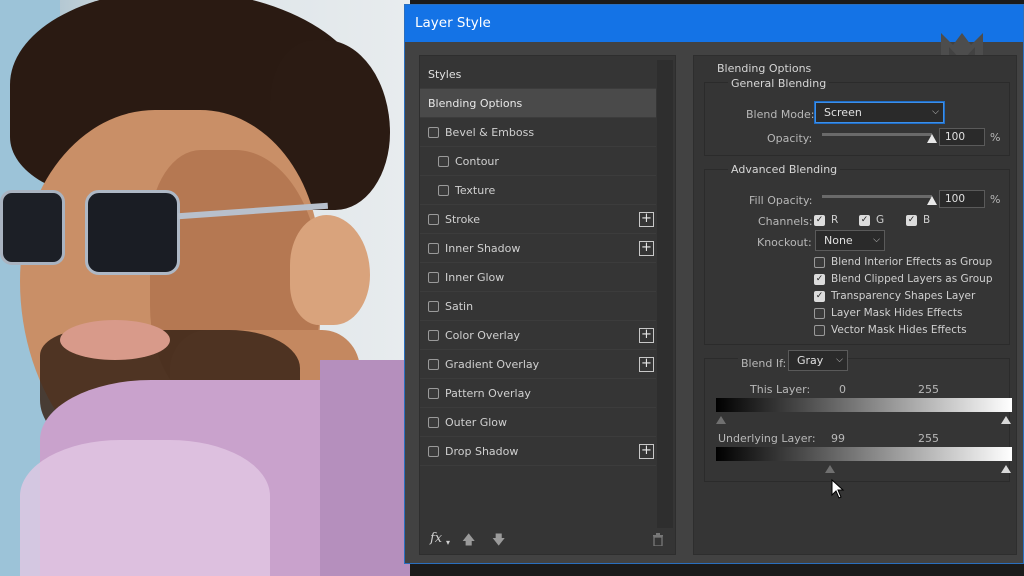 The height and width of the screenshot is (576, 1024). Describe the element at coordinates (475, 277) in the screenshot. I see `style-item-label: Inner Glow` at that location.